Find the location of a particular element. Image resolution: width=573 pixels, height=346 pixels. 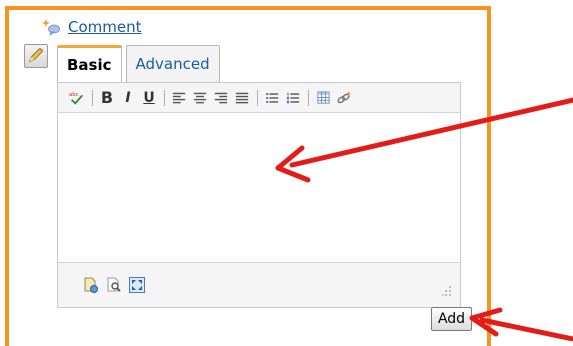

insert-file-icon is located at coordinates (91, 285).